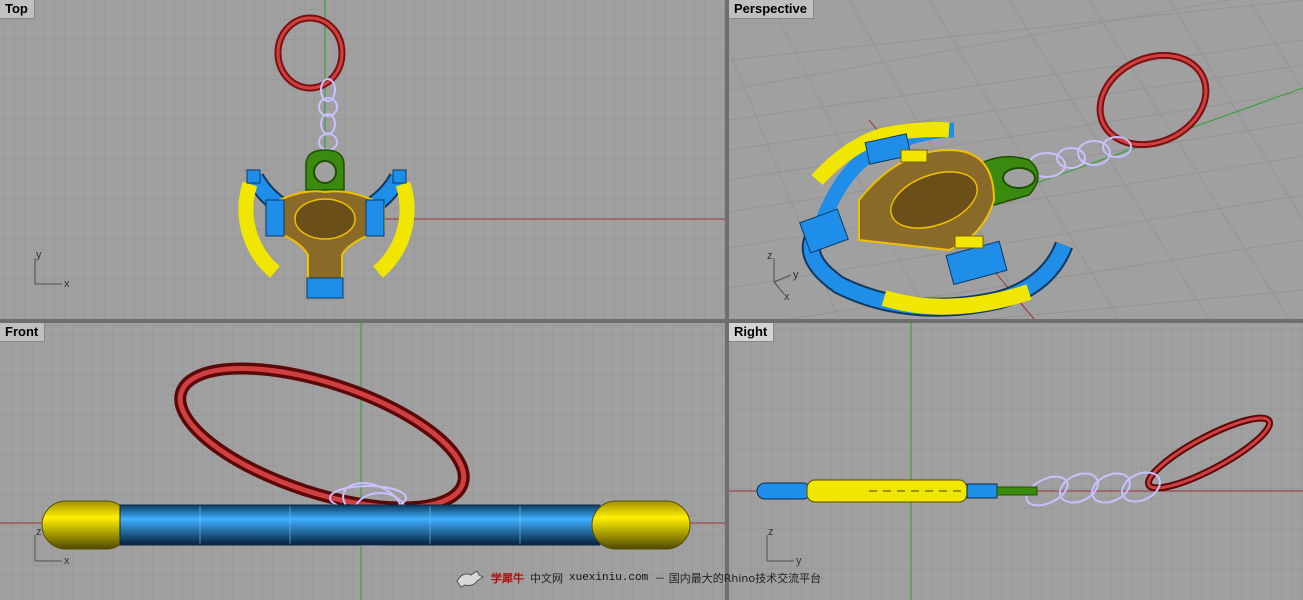  I want to click on wheel-rim-tube, so click(360, 525).